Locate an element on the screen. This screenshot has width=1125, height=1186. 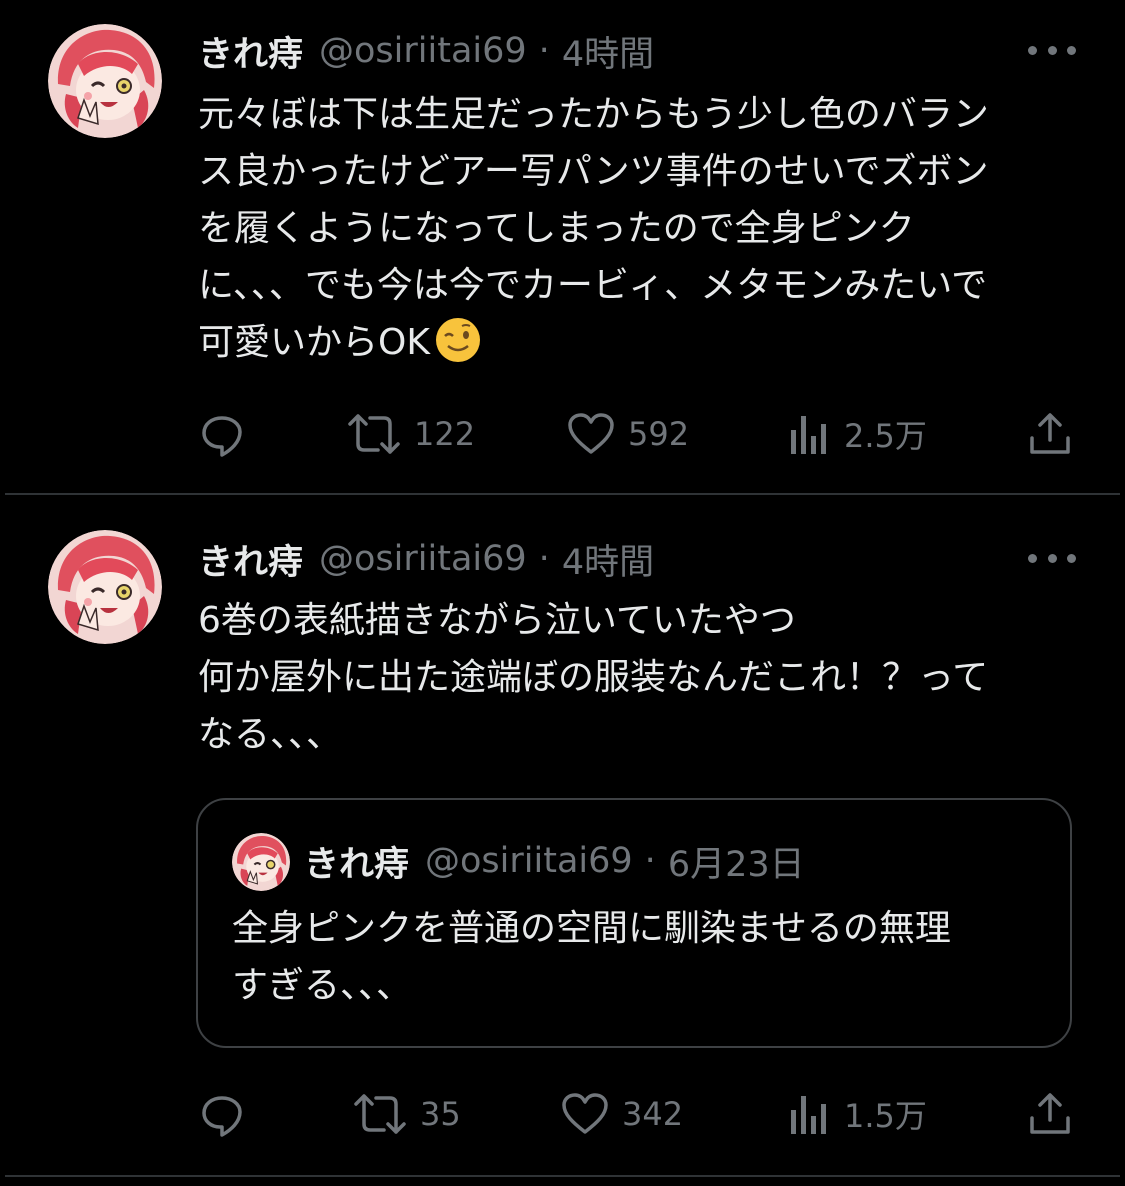
views-button: 1.5万 is located at coordinates (857, 1114).